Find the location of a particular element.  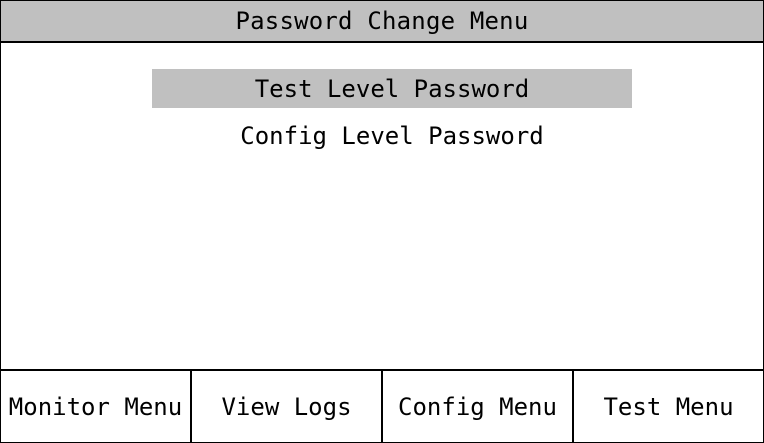

softkey-label: Test Menu is located at coordinates (668, 406).